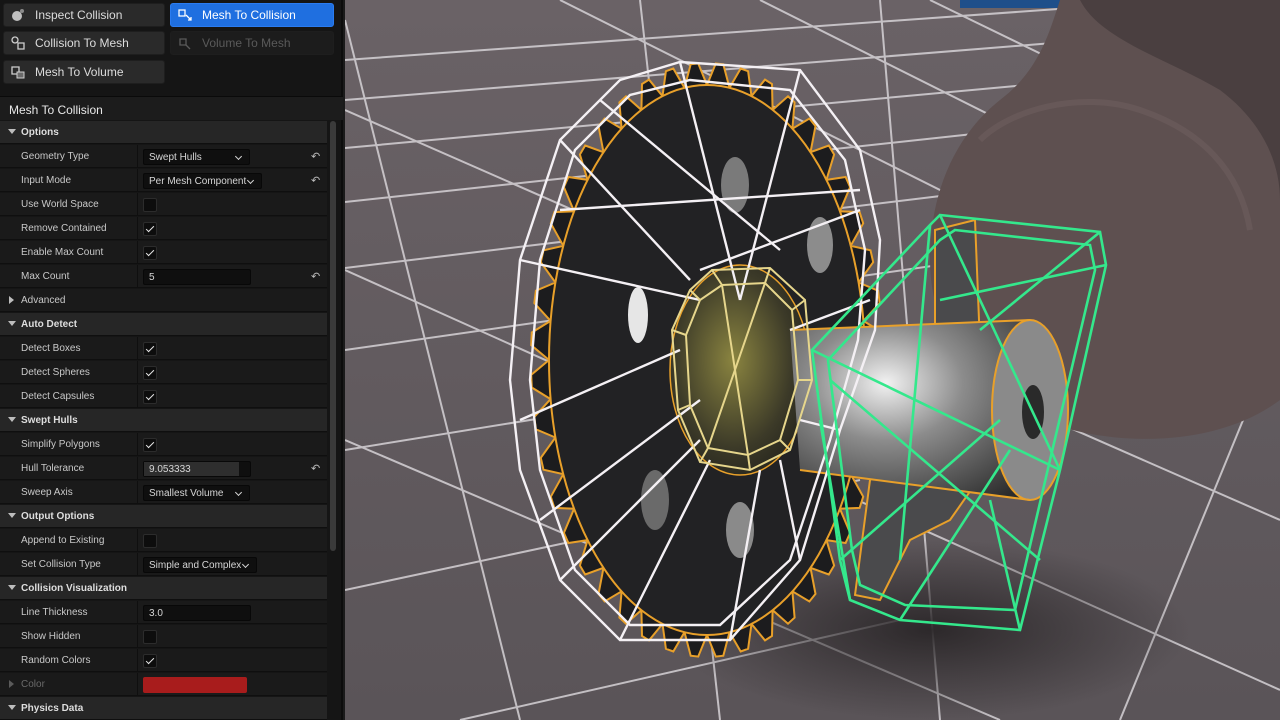  I want to click on detect-boxes-checkbox, so click(150, 349).